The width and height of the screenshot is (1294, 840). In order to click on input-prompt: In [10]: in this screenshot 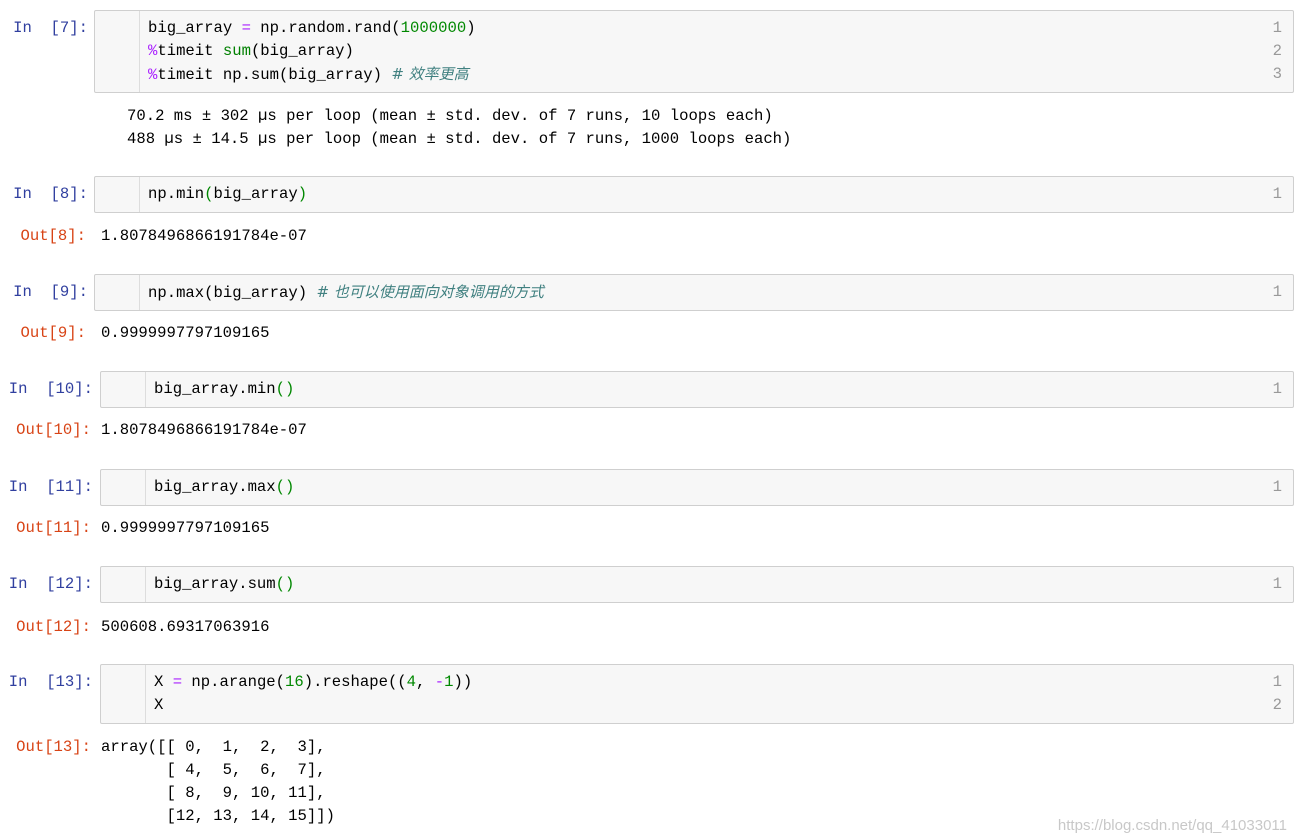, I will do `click(50, 389)`.